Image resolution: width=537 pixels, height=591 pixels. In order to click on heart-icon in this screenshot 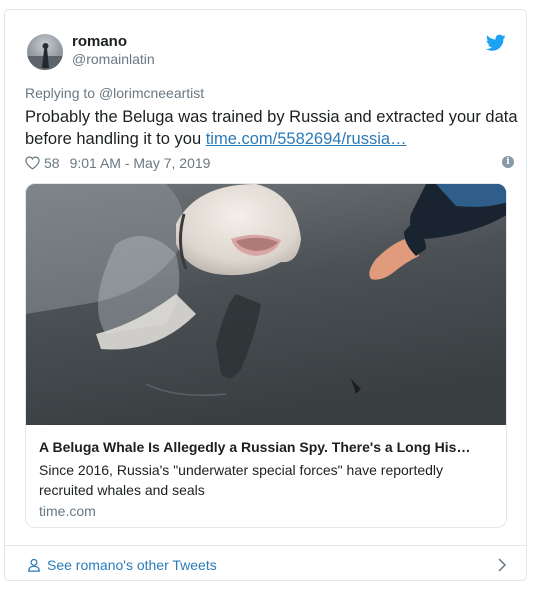, I will do `click(32, 163)`.